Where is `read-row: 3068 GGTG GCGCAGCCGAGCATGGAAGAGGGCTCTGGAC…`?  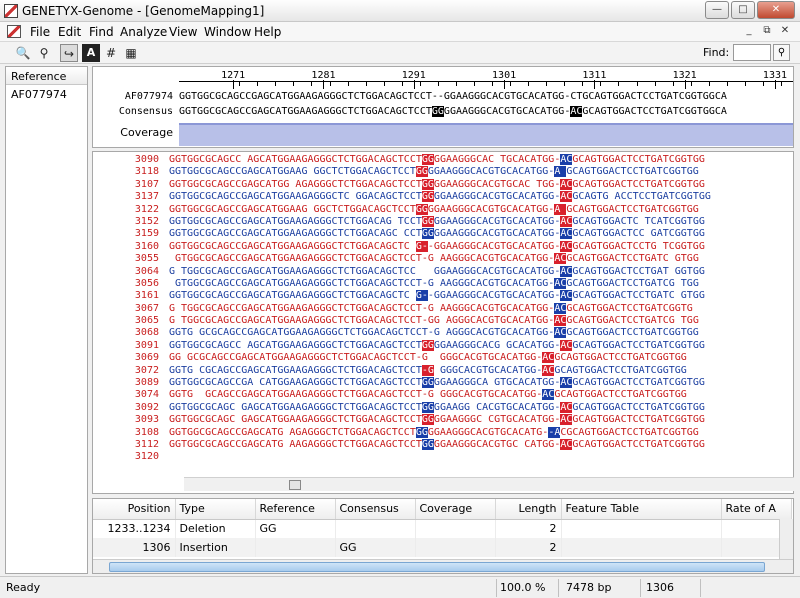
read-row: 3068 GGTG GCGCAGCCGAGCATGGAAGAGGGCTCTGGAC… is located at coordinates (443, 333).